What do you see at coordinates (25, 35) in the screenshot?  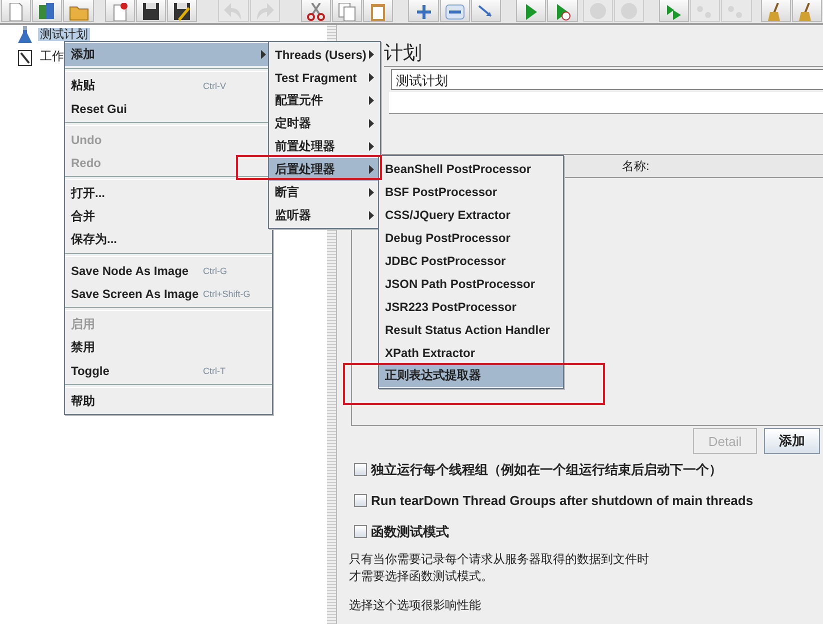 I see `flask-icon` at bounding box center [25, 35].